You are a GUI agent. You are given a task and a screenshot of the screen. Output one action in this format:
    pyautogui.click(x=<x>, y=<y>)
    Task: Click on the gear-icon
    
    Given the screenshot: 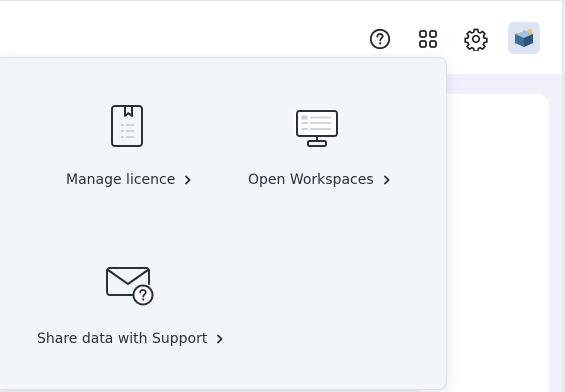 What is the action you would take?
    pyautogui.click(x=476, y=39)
    